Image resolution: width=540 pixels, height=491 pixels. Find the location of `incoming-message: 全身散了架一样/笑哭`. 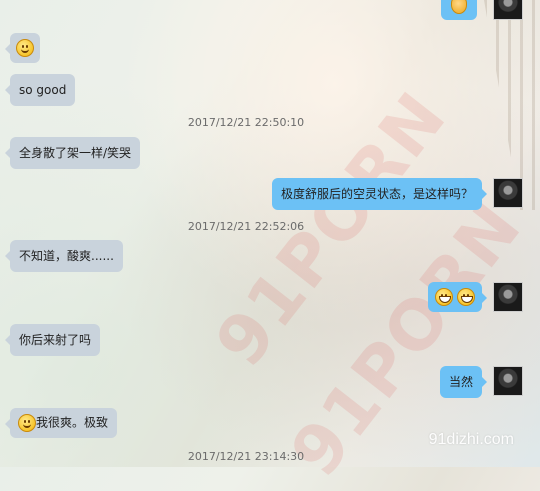

incoming-message: 全身散了架一样/笑哭 is located at coordinates (72, 153).